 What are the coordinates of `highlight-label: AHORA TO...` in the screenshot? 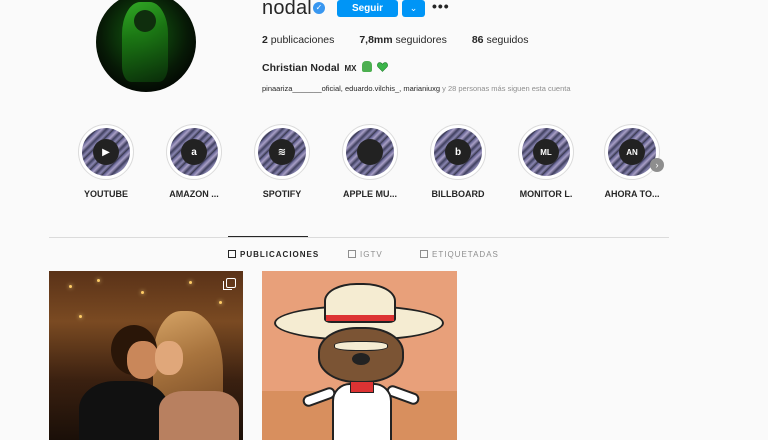 It's located at (632, 194).